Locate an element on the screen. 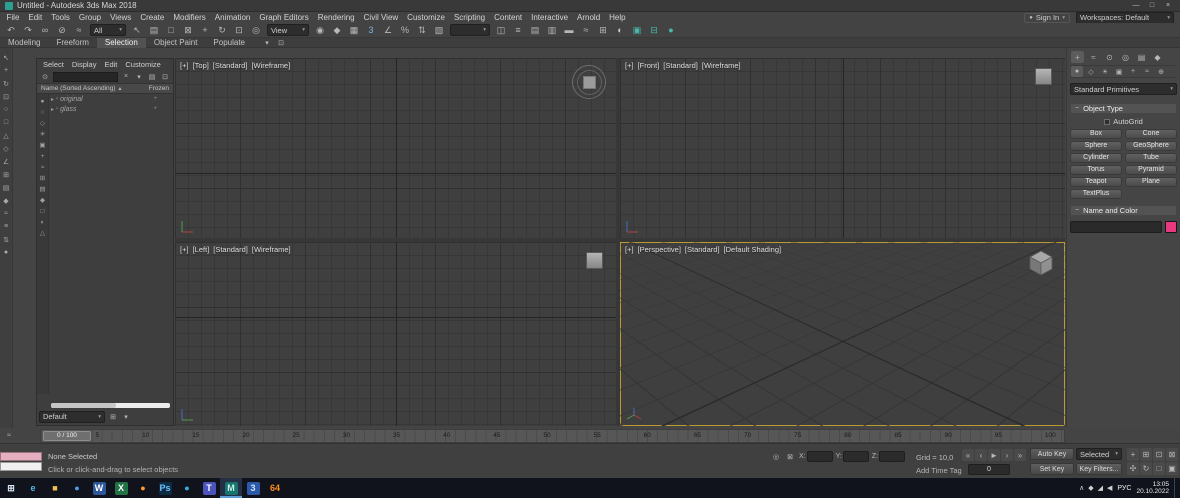 The width and height of the screenshot is (1180, 498). render-production-icon: ● is located at coordinates (671, 30).